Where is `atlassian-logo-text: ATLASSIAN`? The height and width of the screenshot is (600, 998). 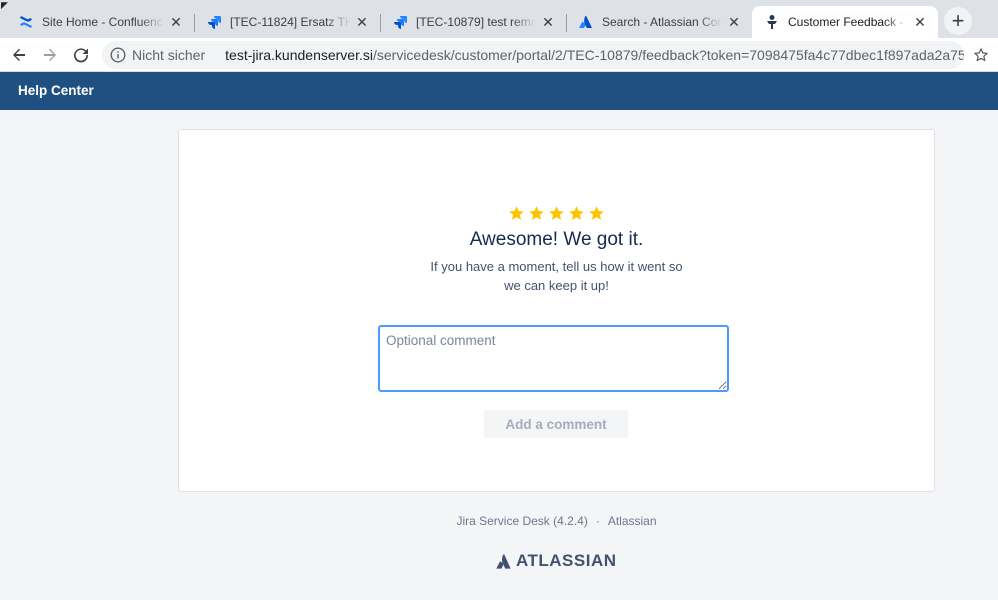
atlassian-logo-text: ATLASSIAN is located at coordinates (566, 560).